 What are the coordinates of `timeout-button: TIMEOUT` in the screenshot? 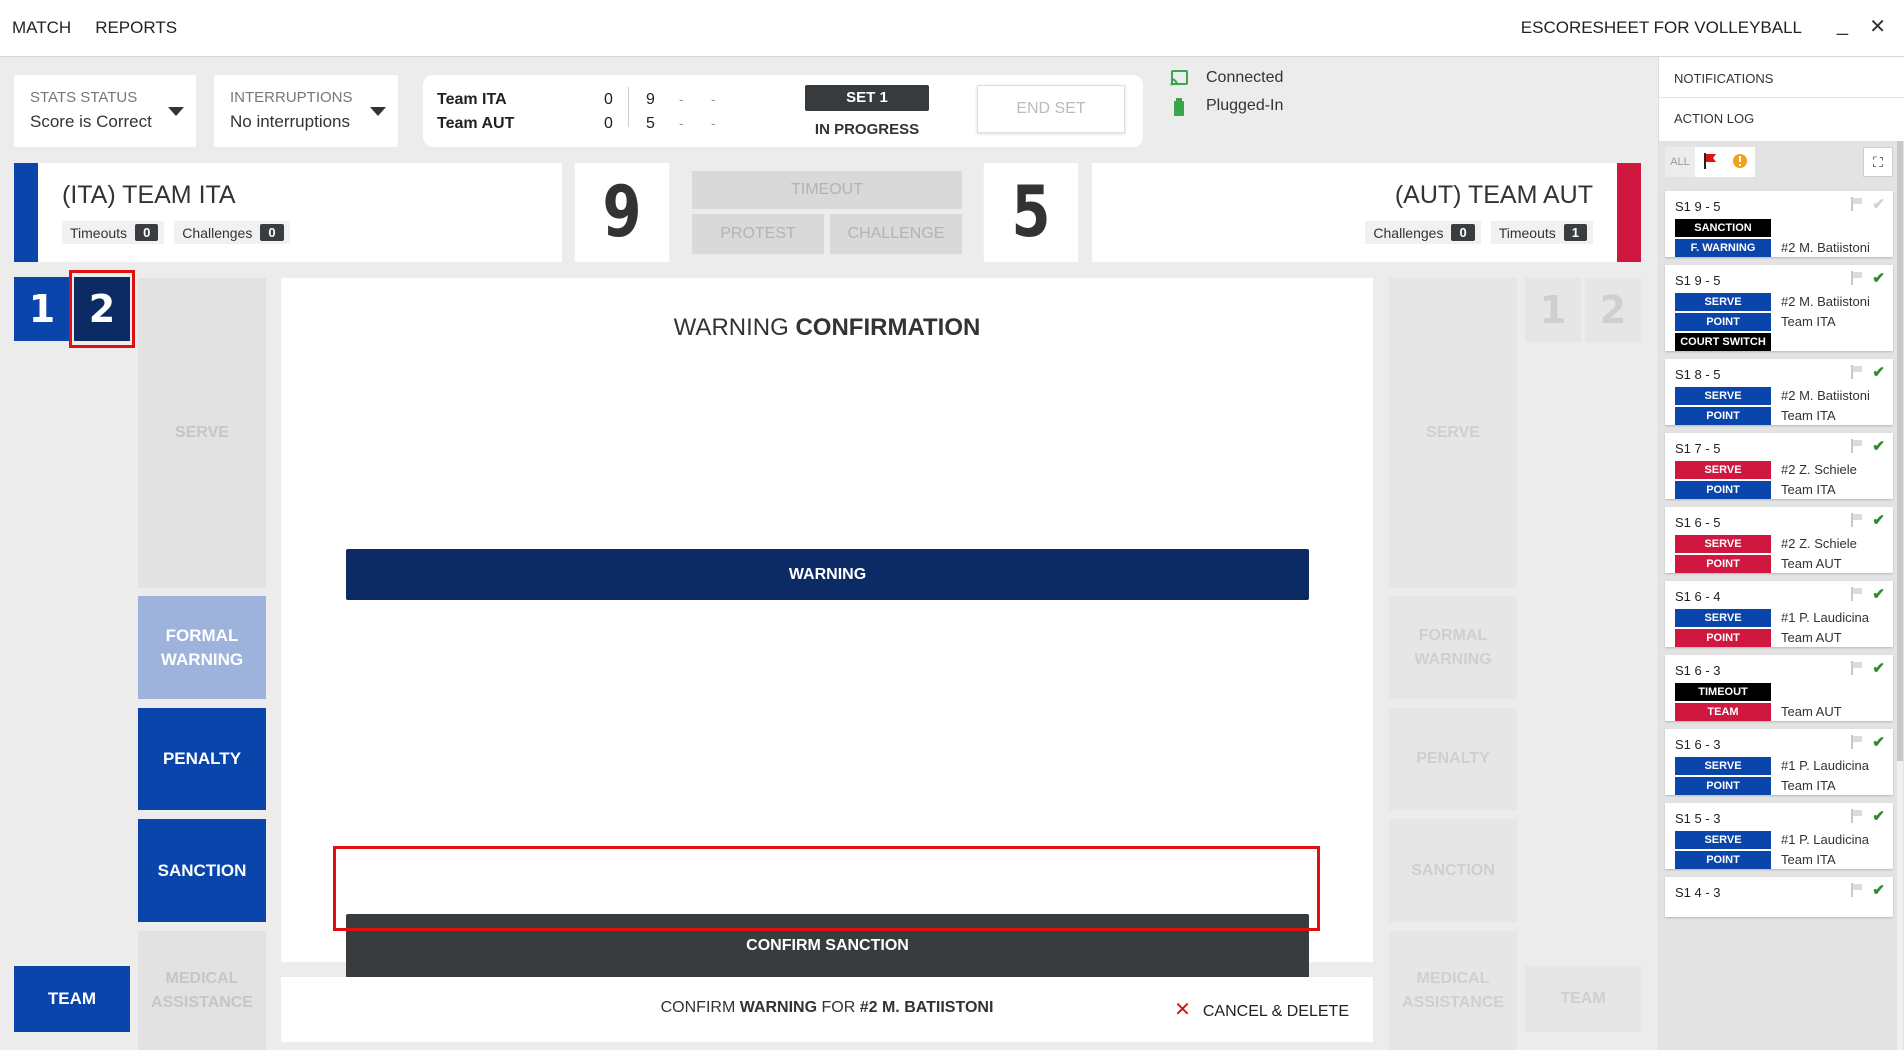 It's located at (827, 190).